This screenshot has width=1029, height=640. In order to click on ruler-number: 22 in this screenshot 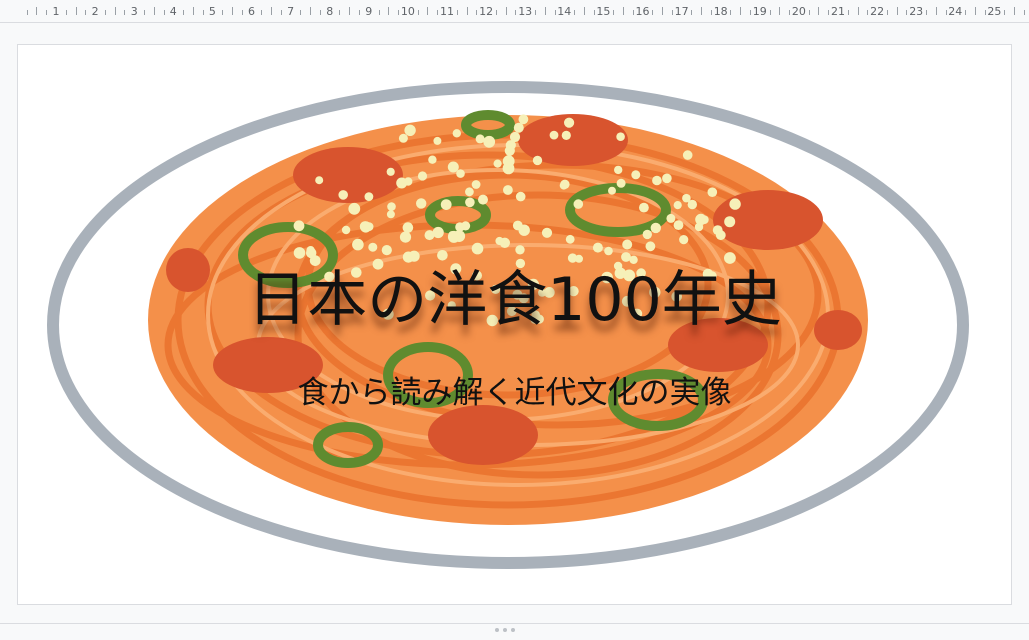, I will do `click(877, 11)`.